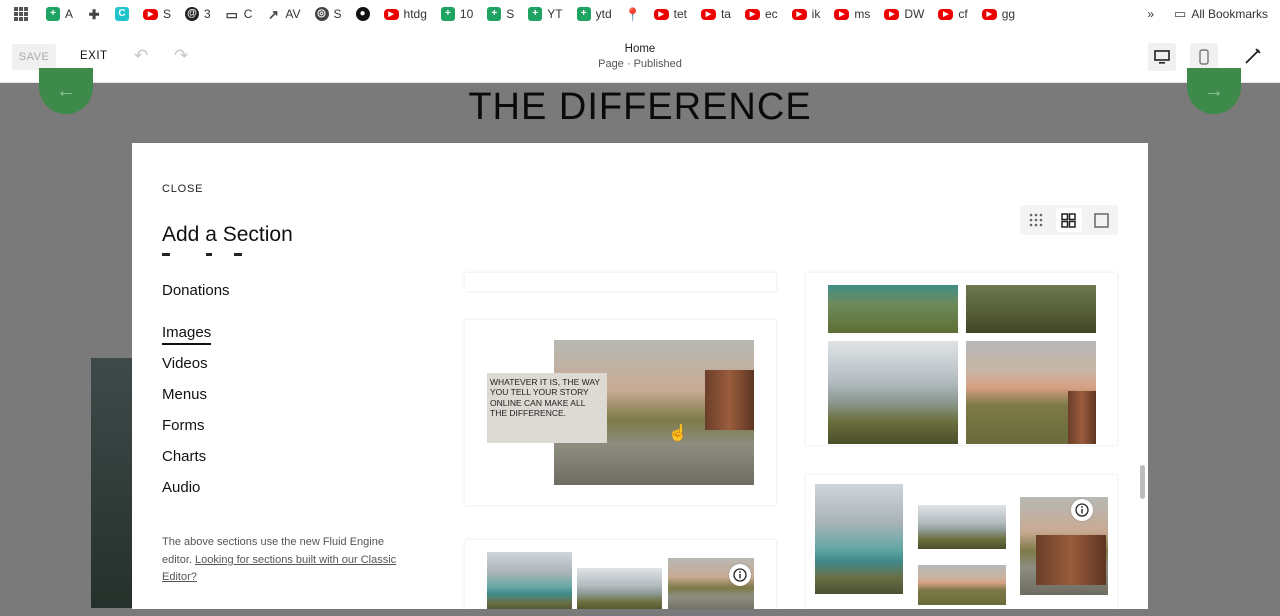 This screenshot has height=616, width=1280. I want to click on small-grid-icon, so click(1036, 220).